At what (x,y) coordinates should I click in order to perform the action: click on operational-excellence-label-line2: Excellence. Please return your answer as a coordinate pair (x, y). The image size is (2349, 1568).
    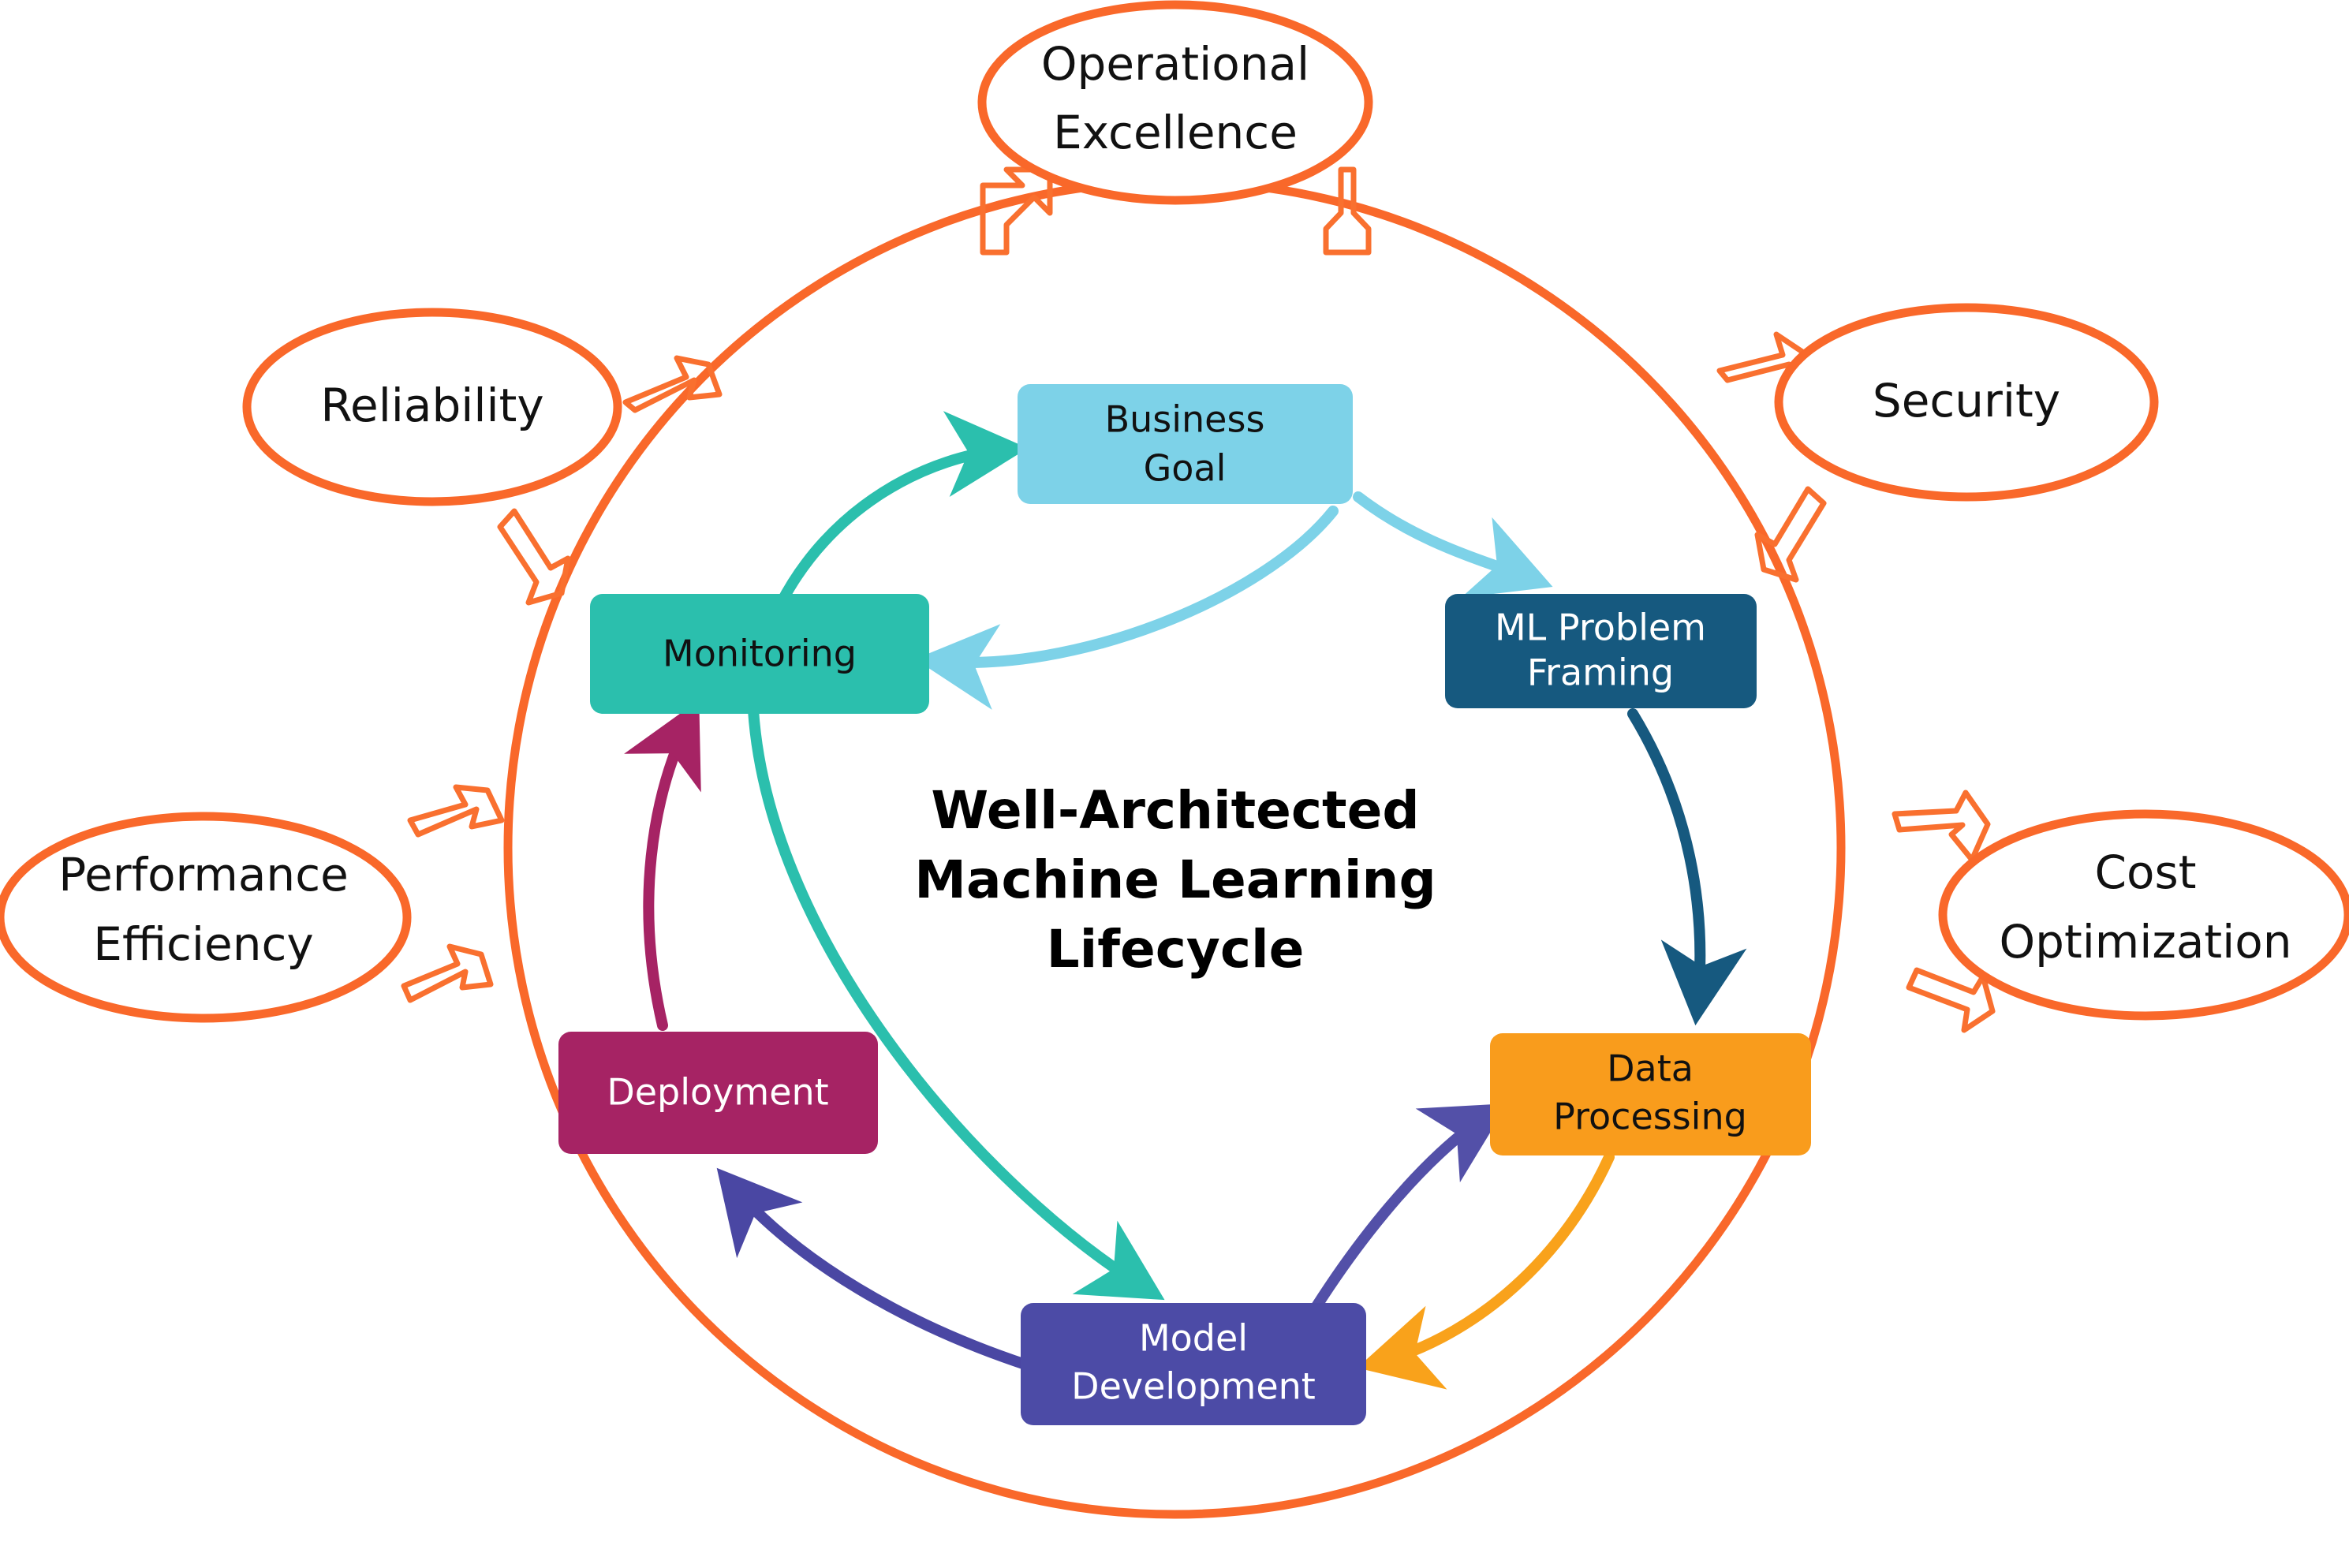
    Looking at the image, I should click on (1175, 132).